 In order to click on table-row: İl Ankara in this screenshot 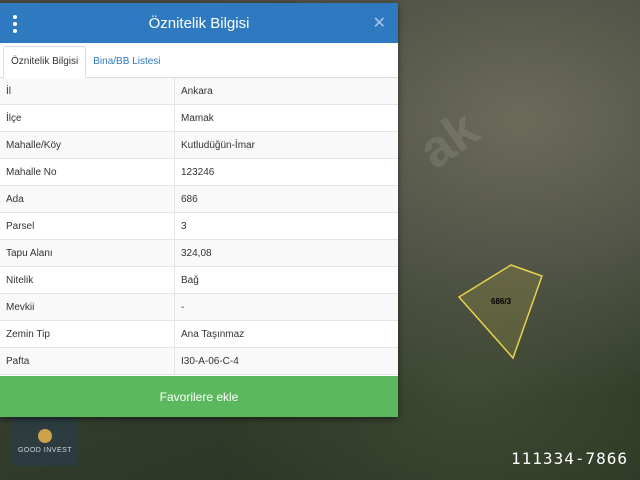, I will do `click(199, 91)`.